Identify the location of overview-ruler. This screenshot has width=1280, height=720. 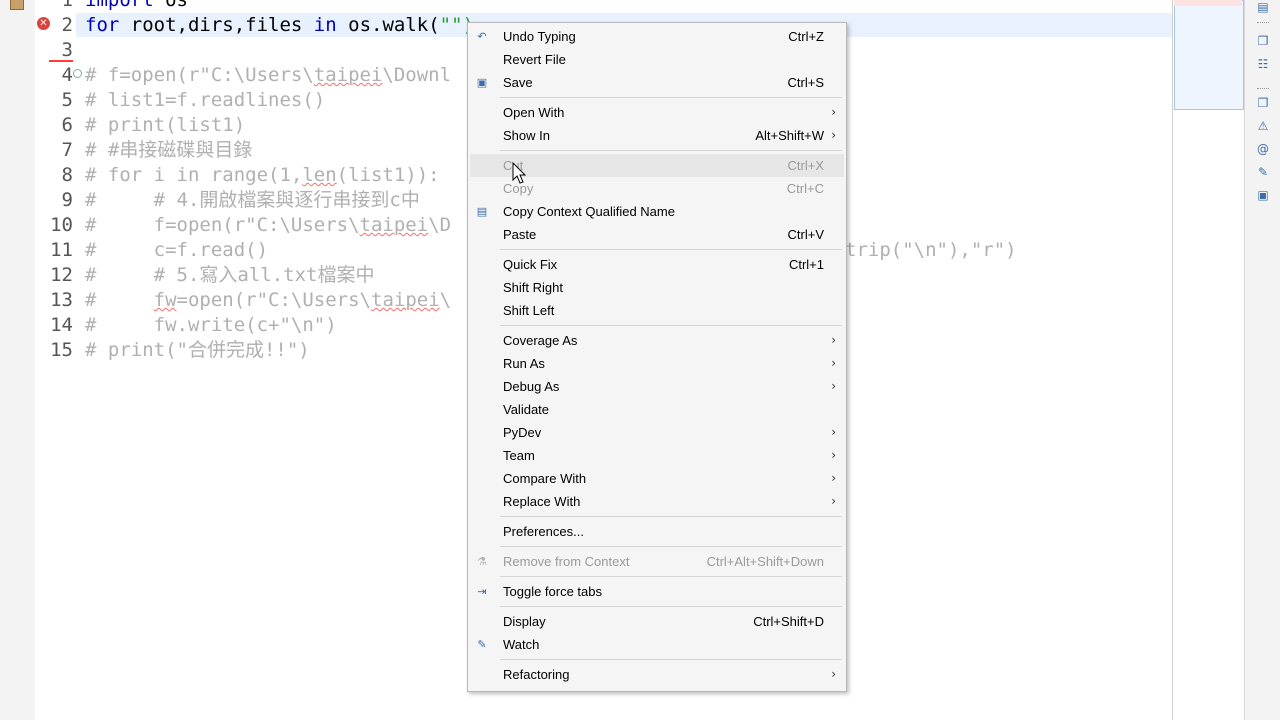
(1208, 360).